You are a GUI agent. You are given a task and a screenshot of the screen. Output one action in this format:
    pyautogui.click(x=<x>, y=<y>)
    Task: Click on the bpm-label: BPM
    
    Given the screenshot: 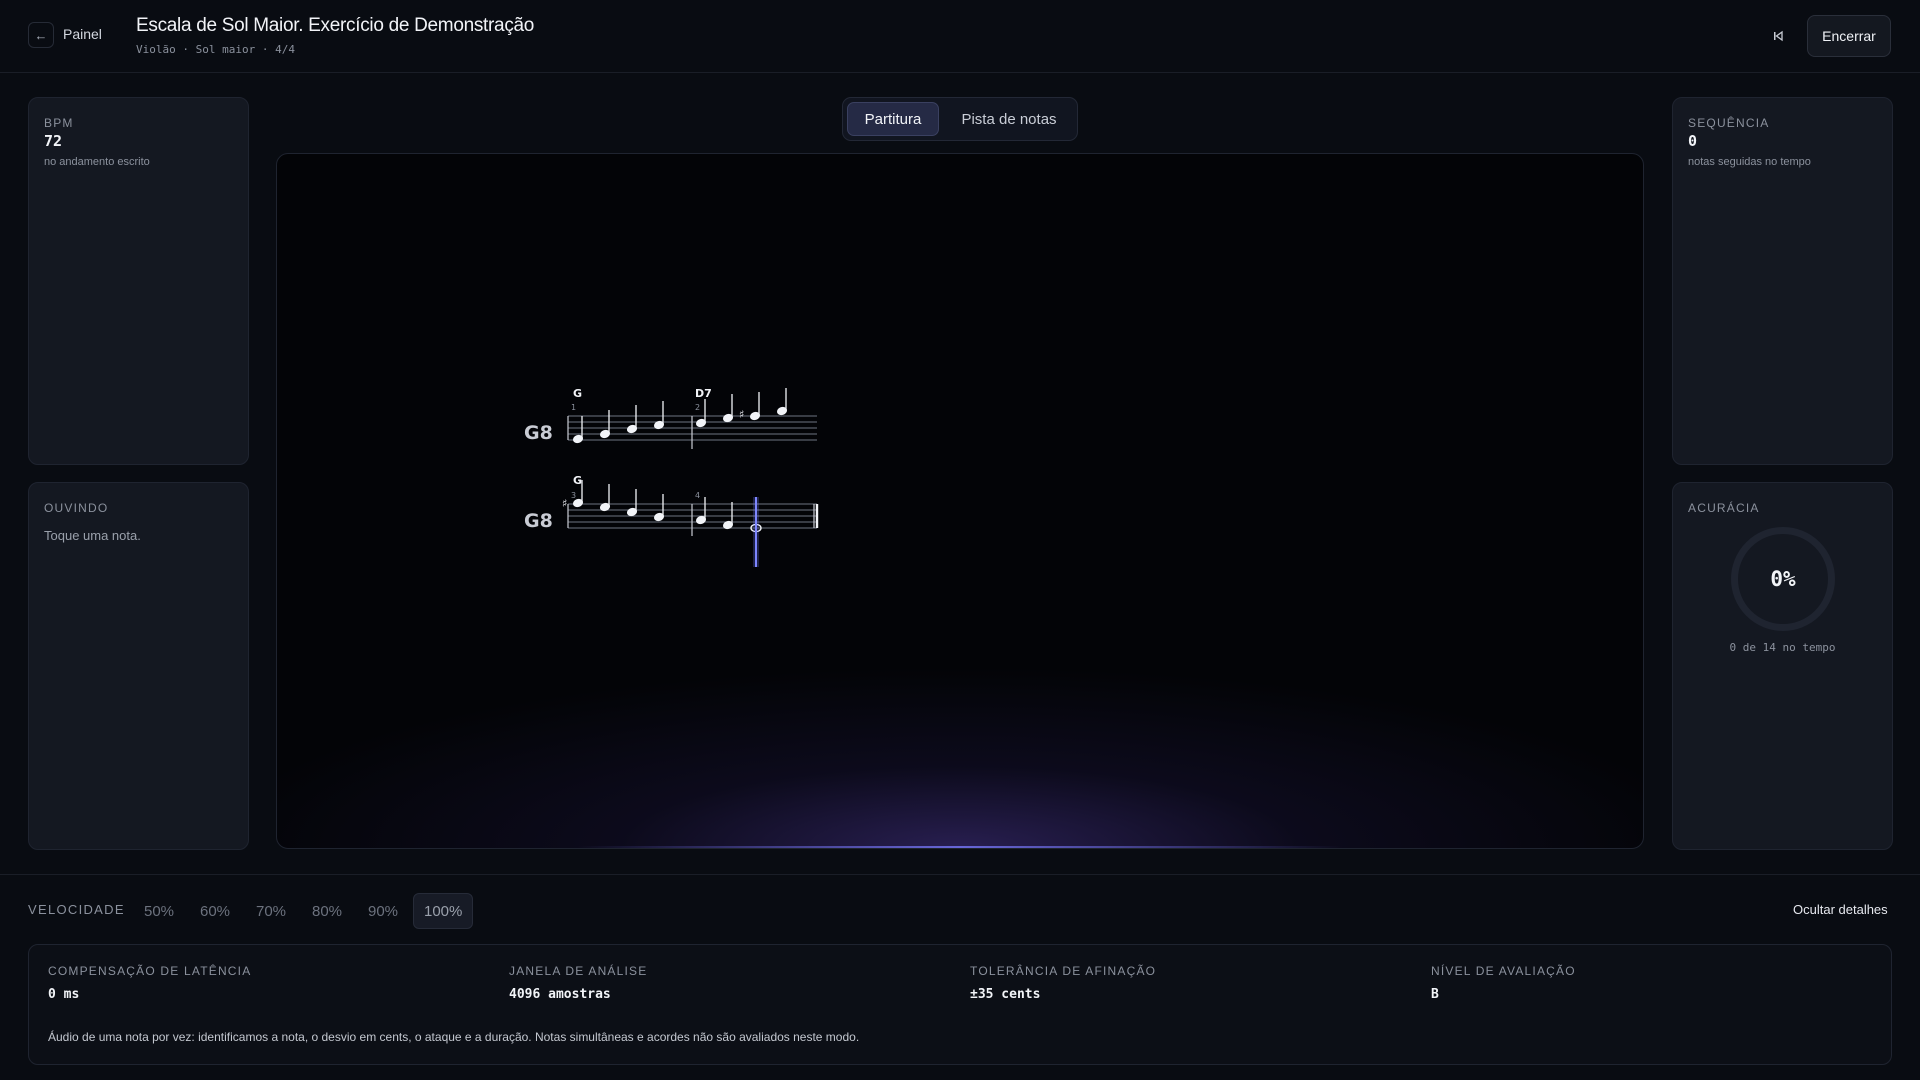 What is the action you would take?
    pyautogui.click(x=59, y=123)
    